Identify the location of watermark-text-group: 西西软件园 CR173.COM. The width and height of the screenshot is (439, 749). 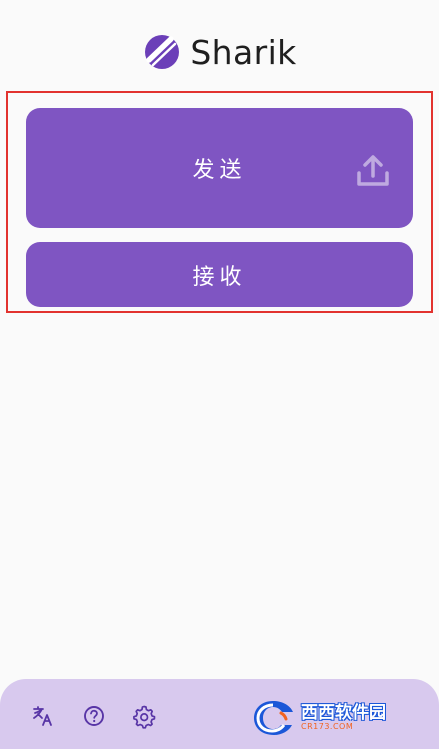
(343, 718).